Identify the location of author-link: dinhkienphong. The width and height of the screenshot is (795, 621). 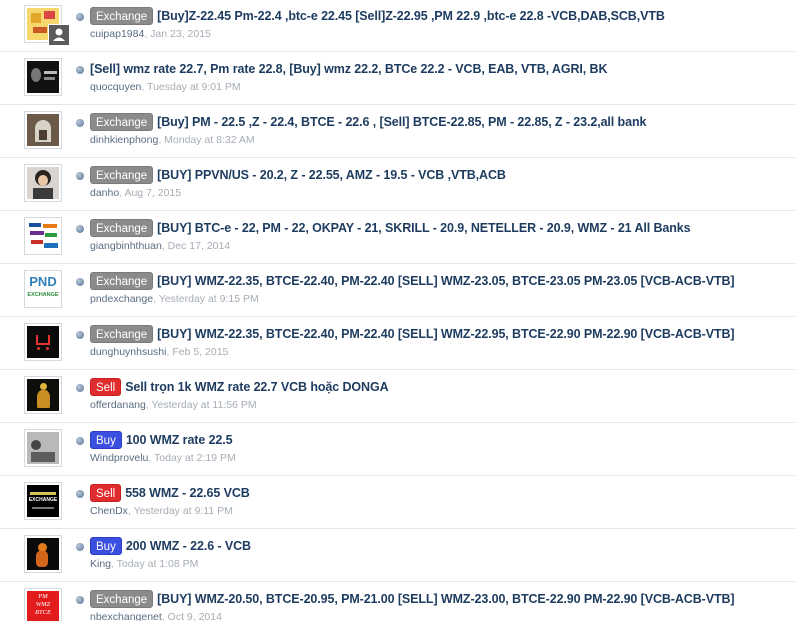
(124, 140).